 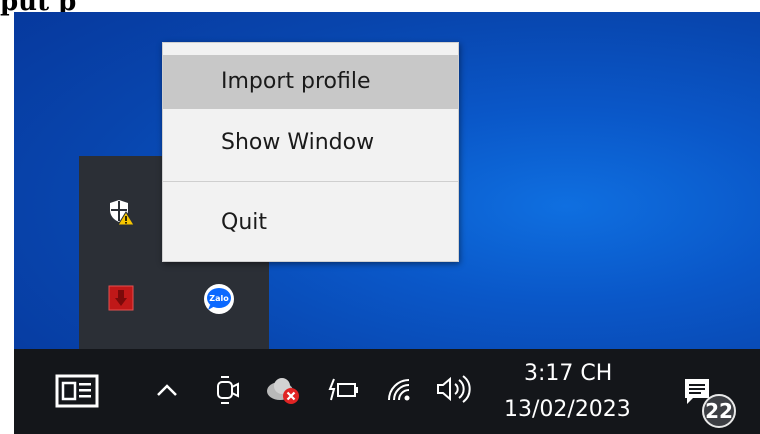 I want to click on clock-time: 3:17 CH, so click(x=568, y=373).